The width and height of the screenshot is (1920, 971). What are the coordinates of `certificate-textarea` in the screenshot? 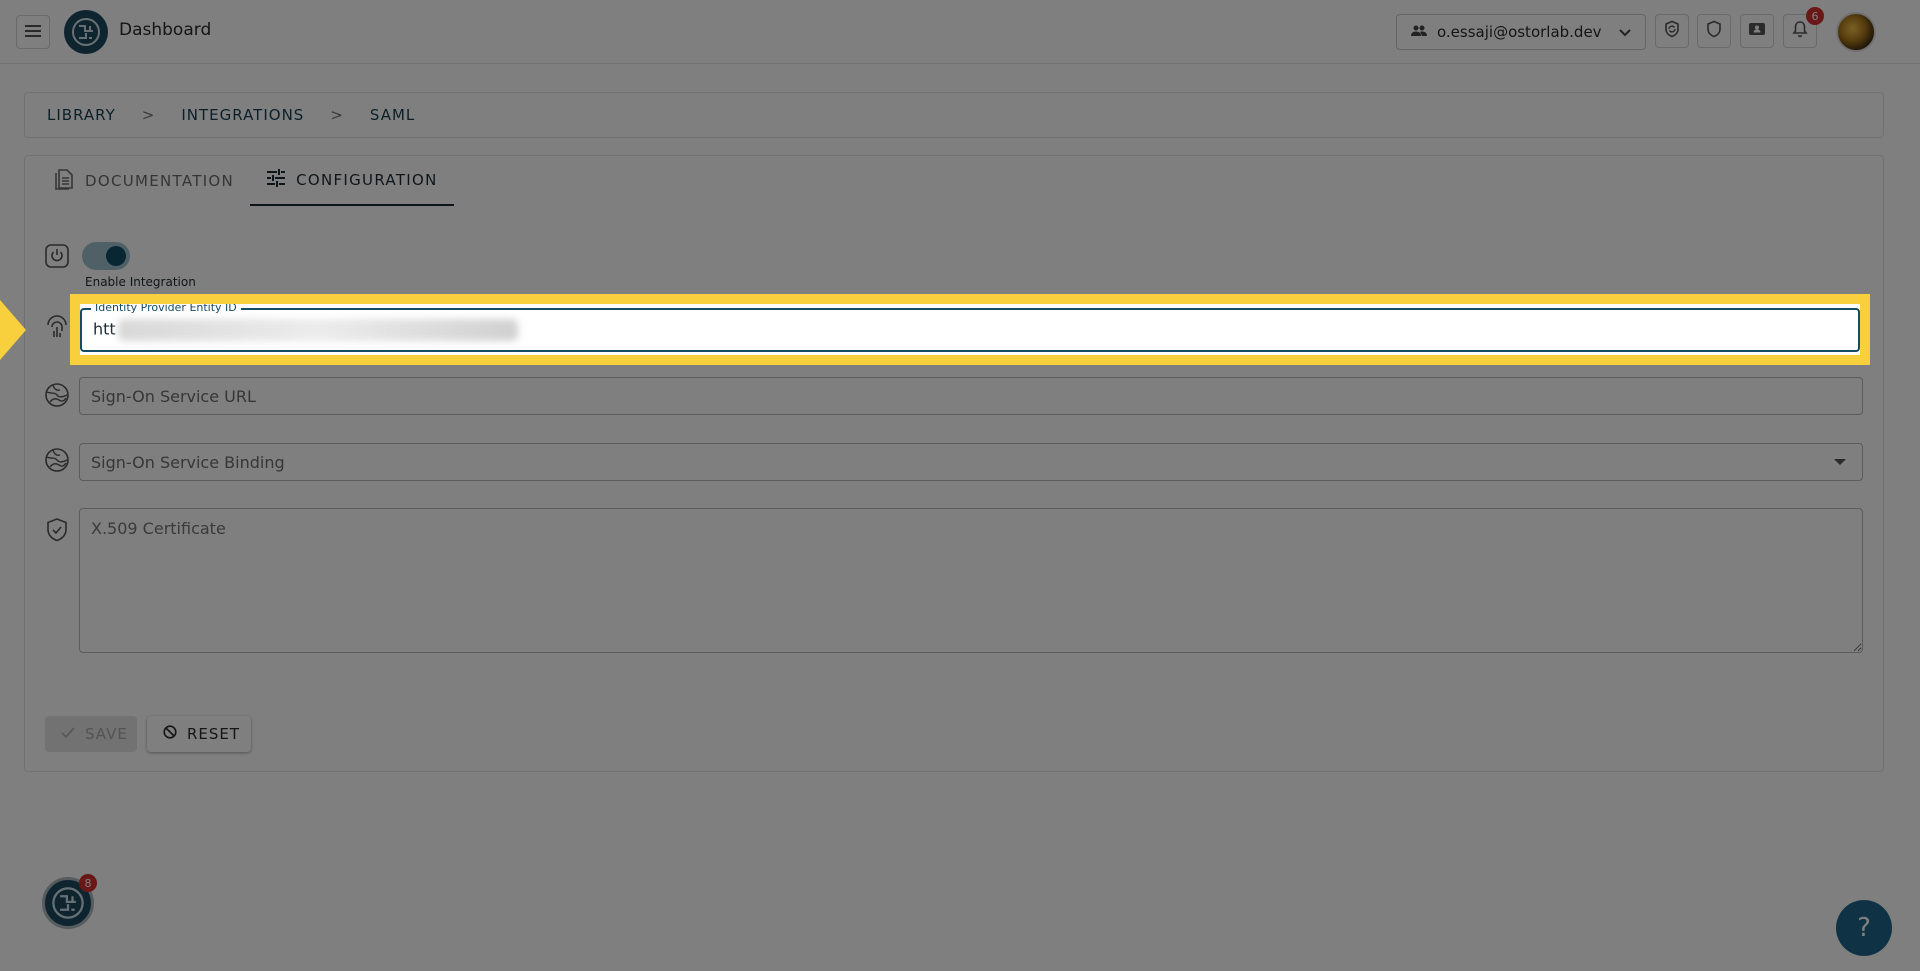 It's located at (971, 580).